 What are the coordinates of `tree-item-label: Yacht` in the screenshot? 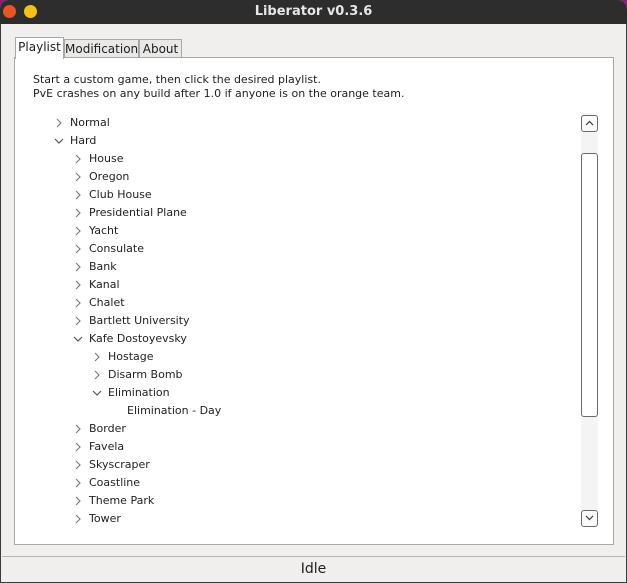 It's located at (104, 230).